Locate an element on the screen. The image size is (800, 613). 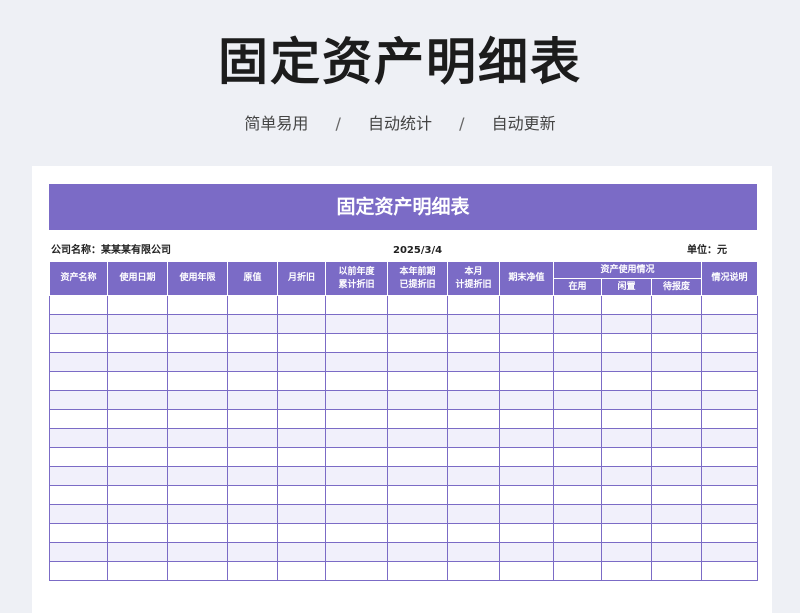
tagline-auto-stats: 自动统计 is located at coordinates (399, 123).